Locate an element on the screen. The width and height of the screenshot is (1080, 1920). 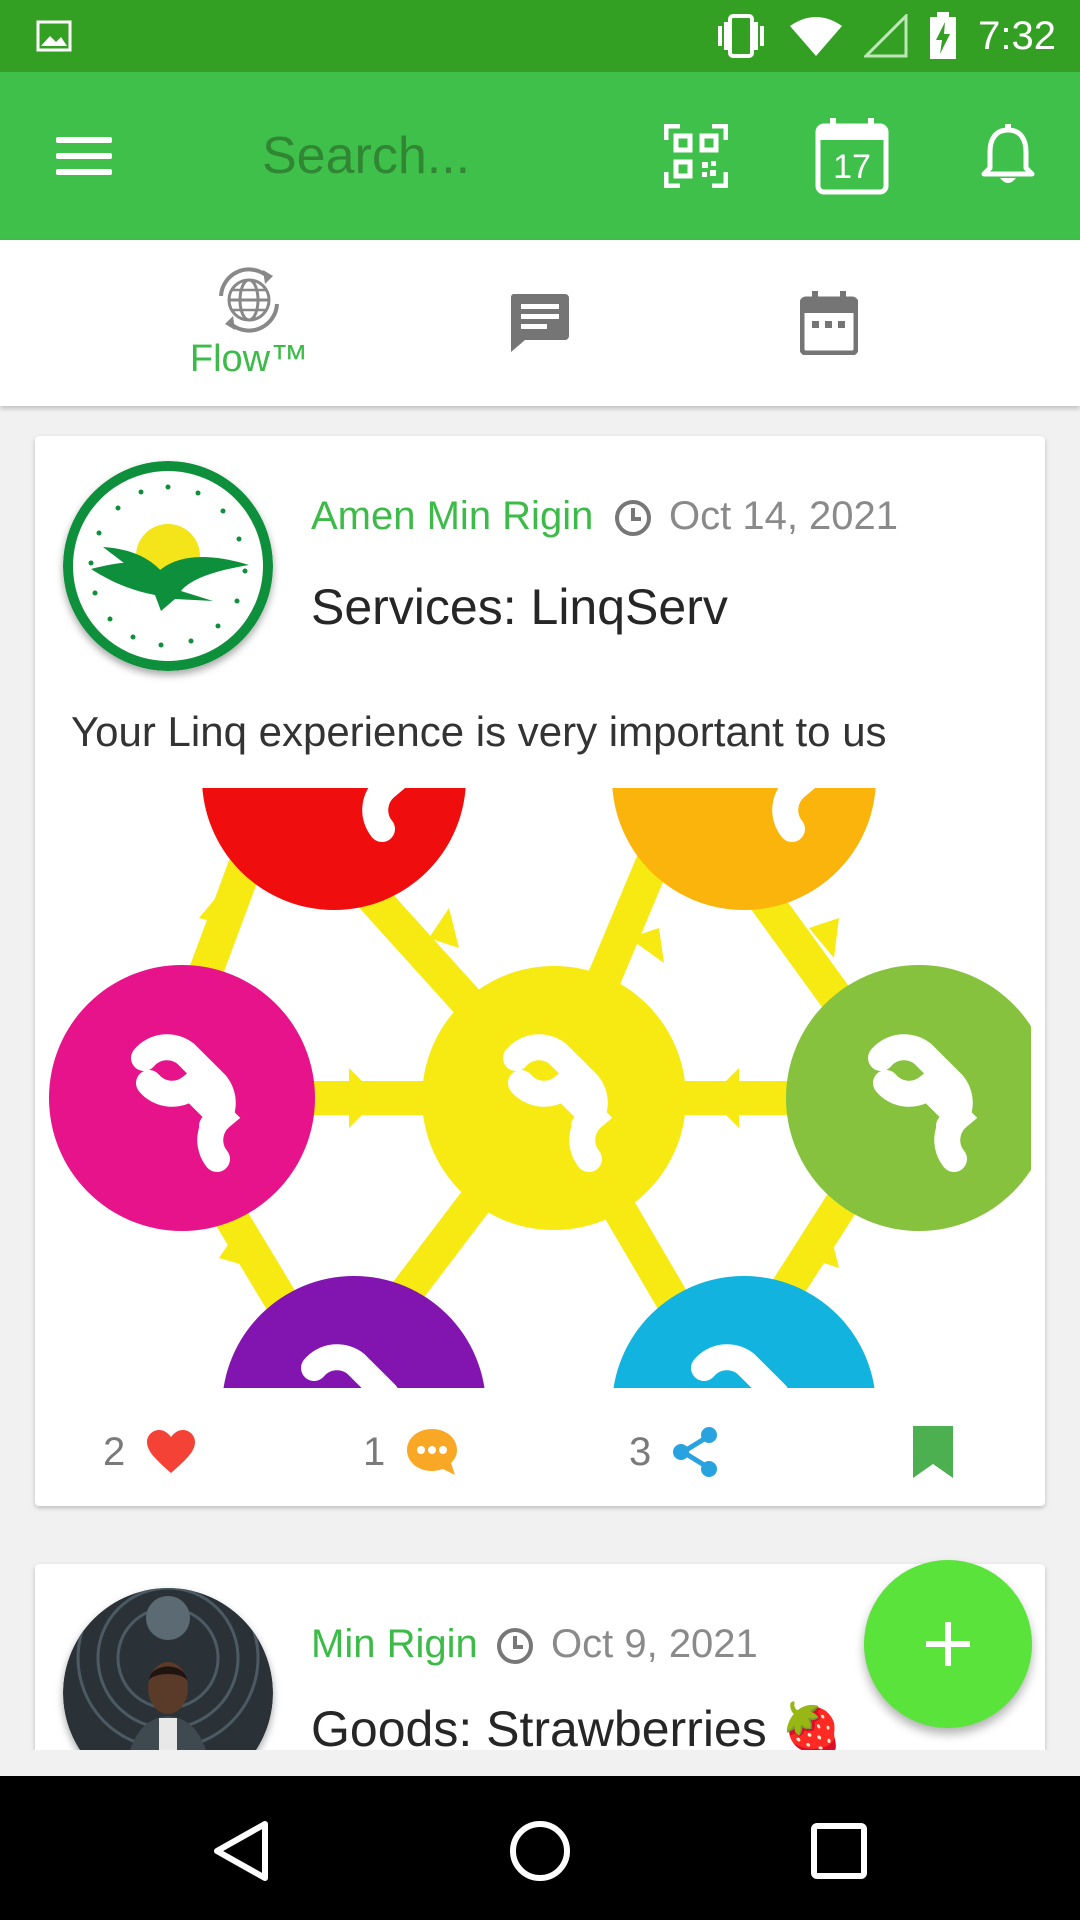
qr-code-icon is located at coordinates (696, 156).